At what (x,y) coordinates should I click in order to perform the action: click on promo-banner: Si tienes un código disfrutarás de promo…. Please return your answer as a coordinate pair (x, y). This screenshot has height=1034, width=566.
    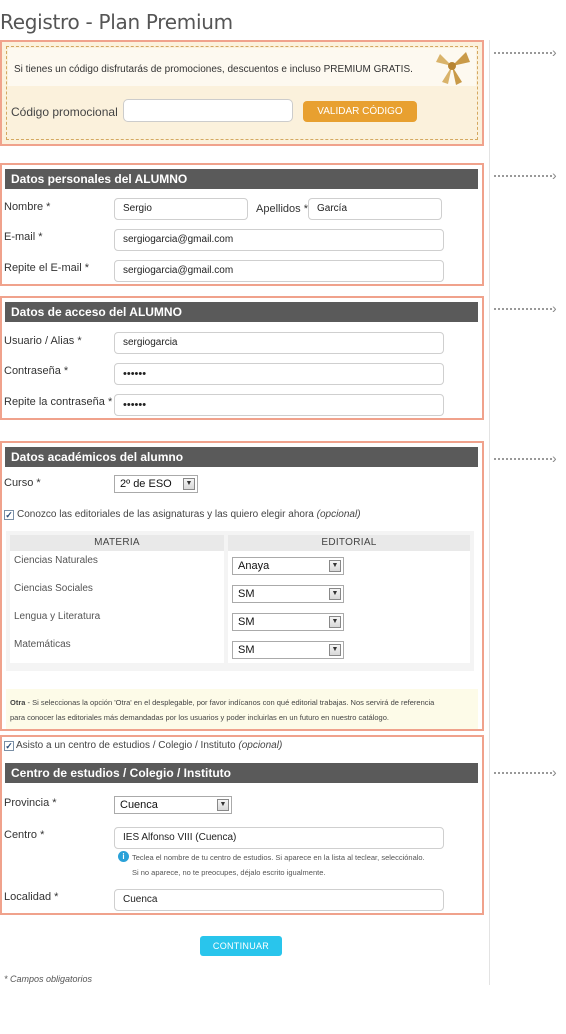
    Looking at the image, I should click on (242, 67).